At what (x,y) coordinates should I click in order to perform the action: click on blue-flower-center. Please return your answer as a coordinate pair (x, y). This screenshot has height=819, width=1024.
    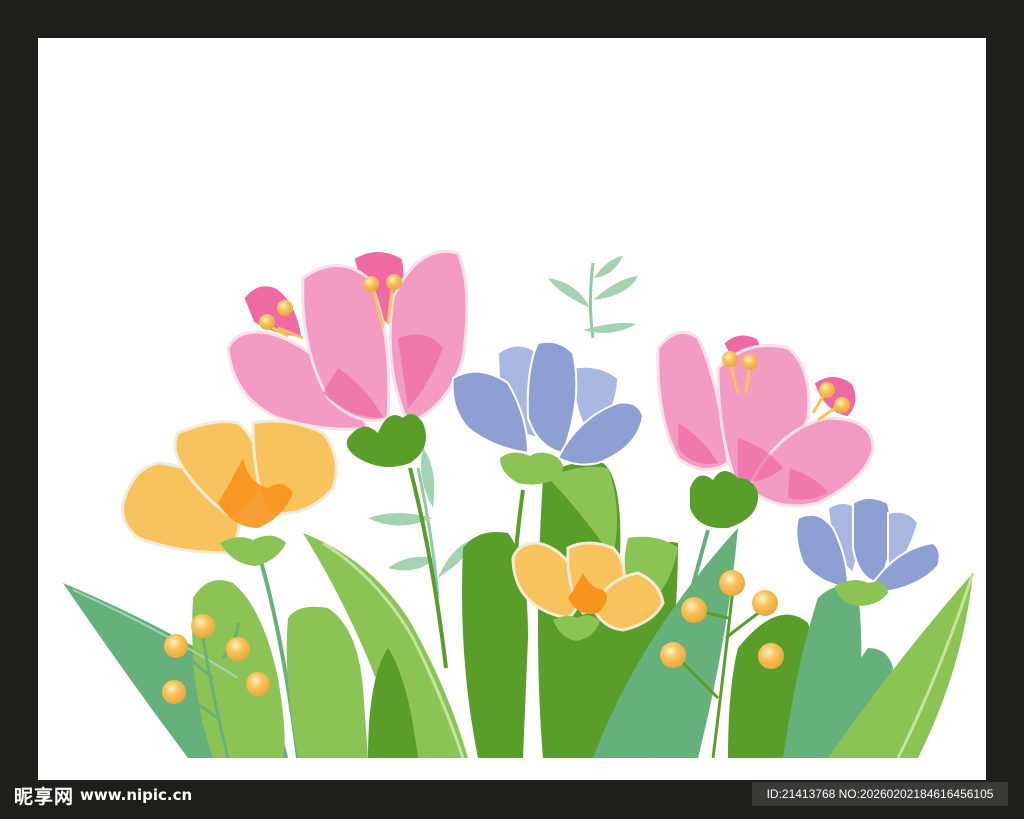
    Looking at the image, I should click on (548, 412).